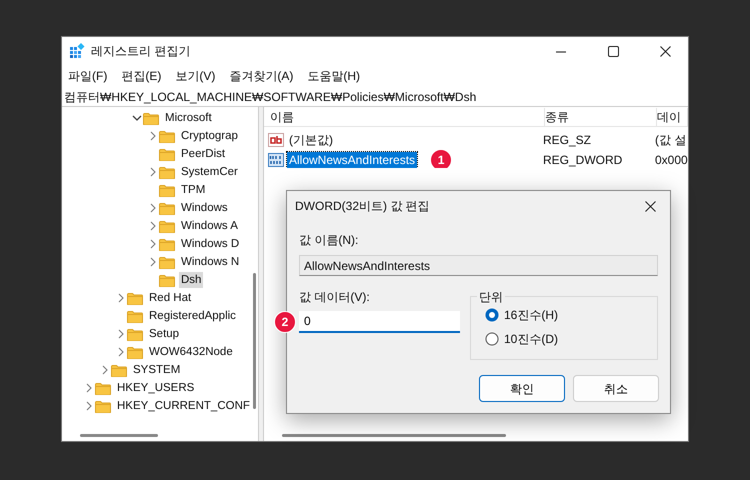 Image resolution: width=750 pixels, height=480 pixels. What do you see at coordinates (522, 388) in the screenshot?
I see `ok-button: 확인` at bounding box center [522, 388].